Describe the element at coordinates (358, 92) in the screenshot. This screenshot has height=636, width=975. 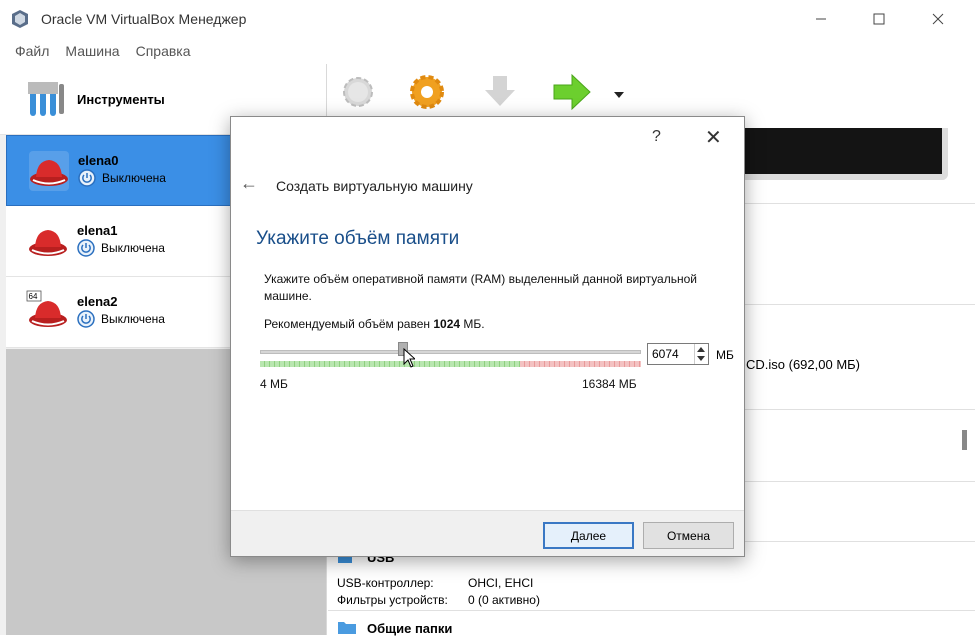
I see `create-gear-icon` at that location.